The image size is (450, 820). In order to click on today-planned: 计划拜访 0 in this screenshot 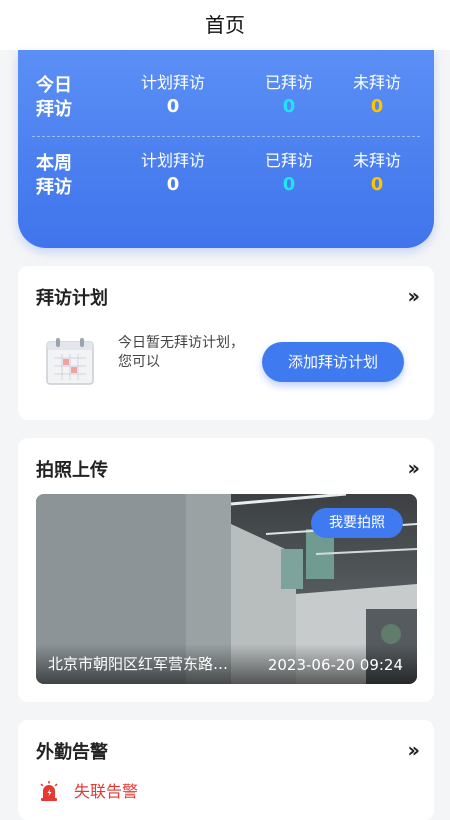, I will do `click(173, 96)`.